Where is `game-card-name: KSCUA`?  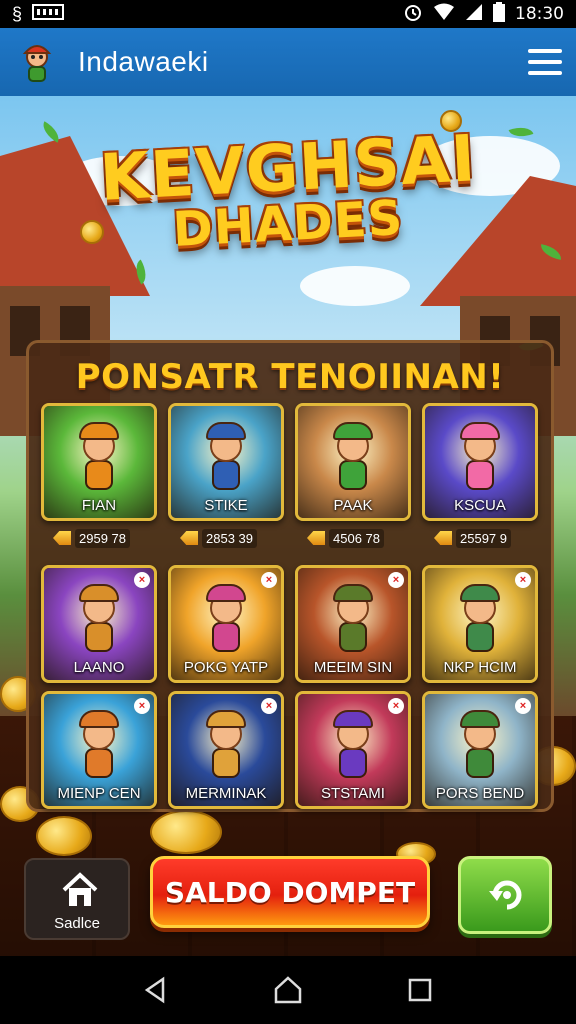
game-card-name: KSCUA is located at coordinates (480, 505).